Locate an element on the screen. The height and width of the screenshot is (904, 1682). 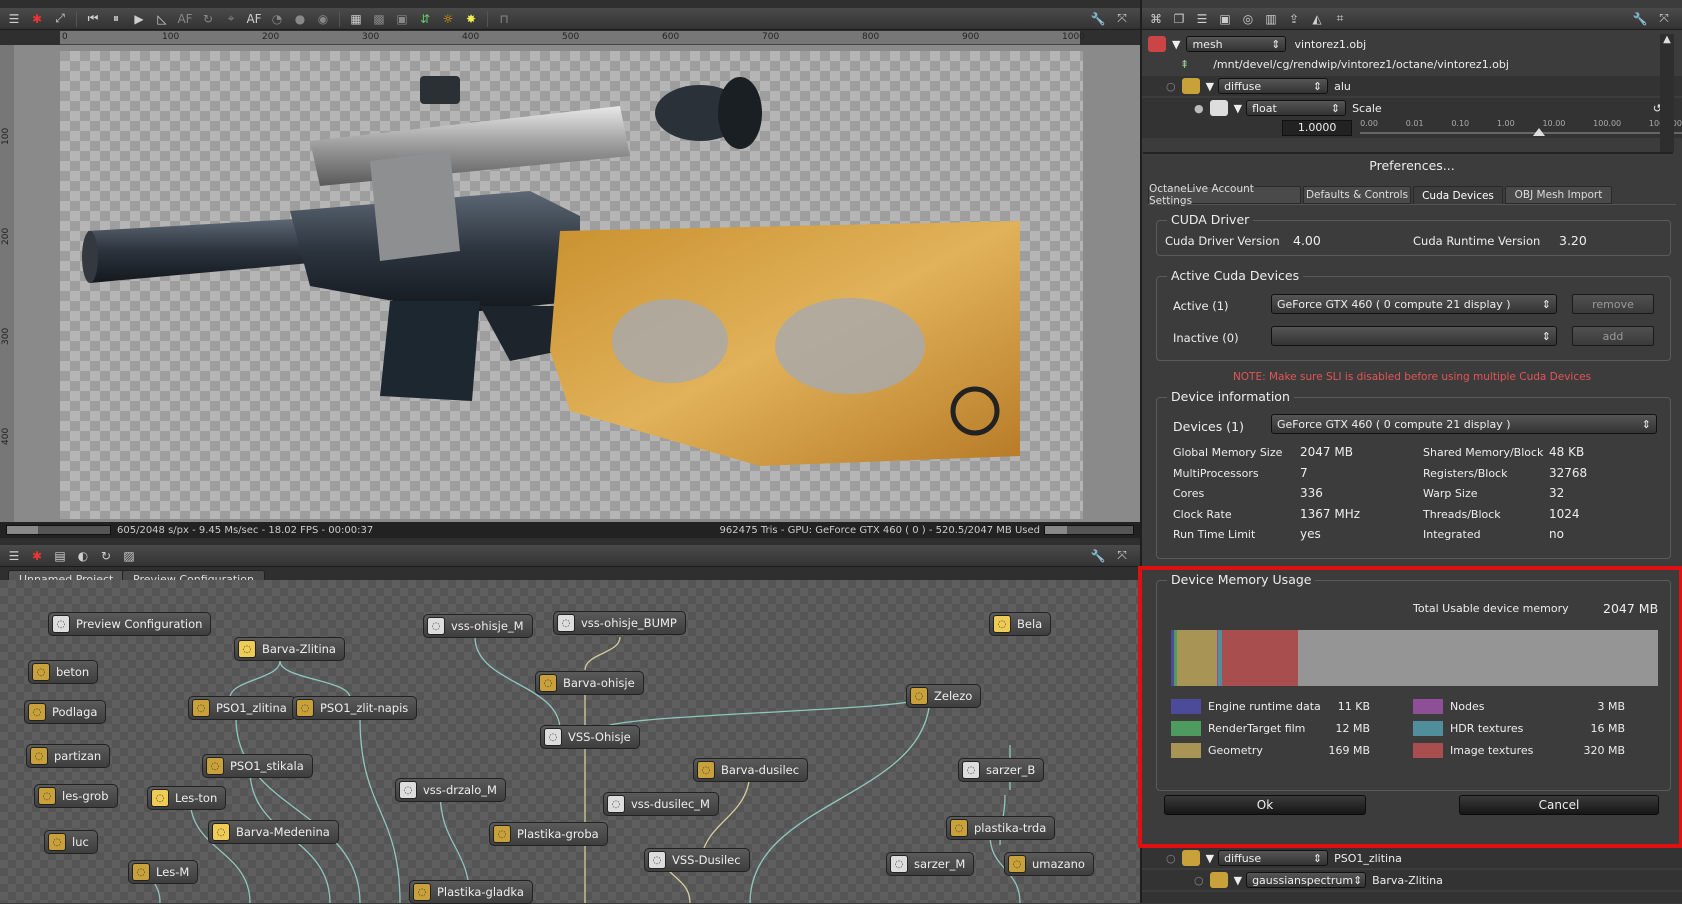
slider-handle is located at coordinates (1539, 132).